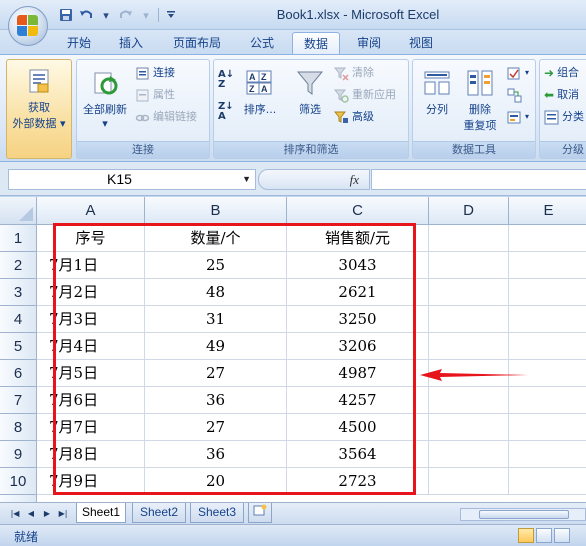 The image size is (586, 546). I want to click on name-box: K15 ▼, so click(132, 179).